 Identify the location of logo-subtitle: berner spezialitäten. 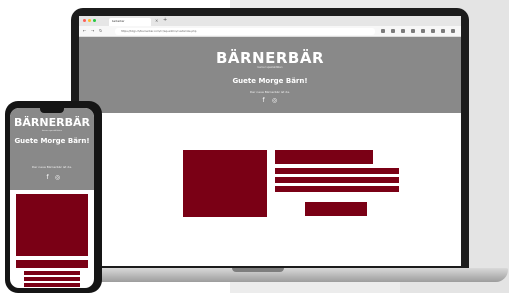
(270, 67).